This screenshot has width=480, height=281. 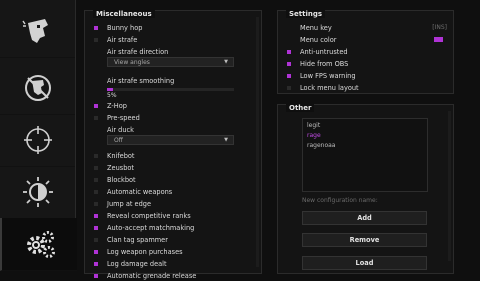 I want to click on auto-accept-checkbox, so click(x=96, y=227).